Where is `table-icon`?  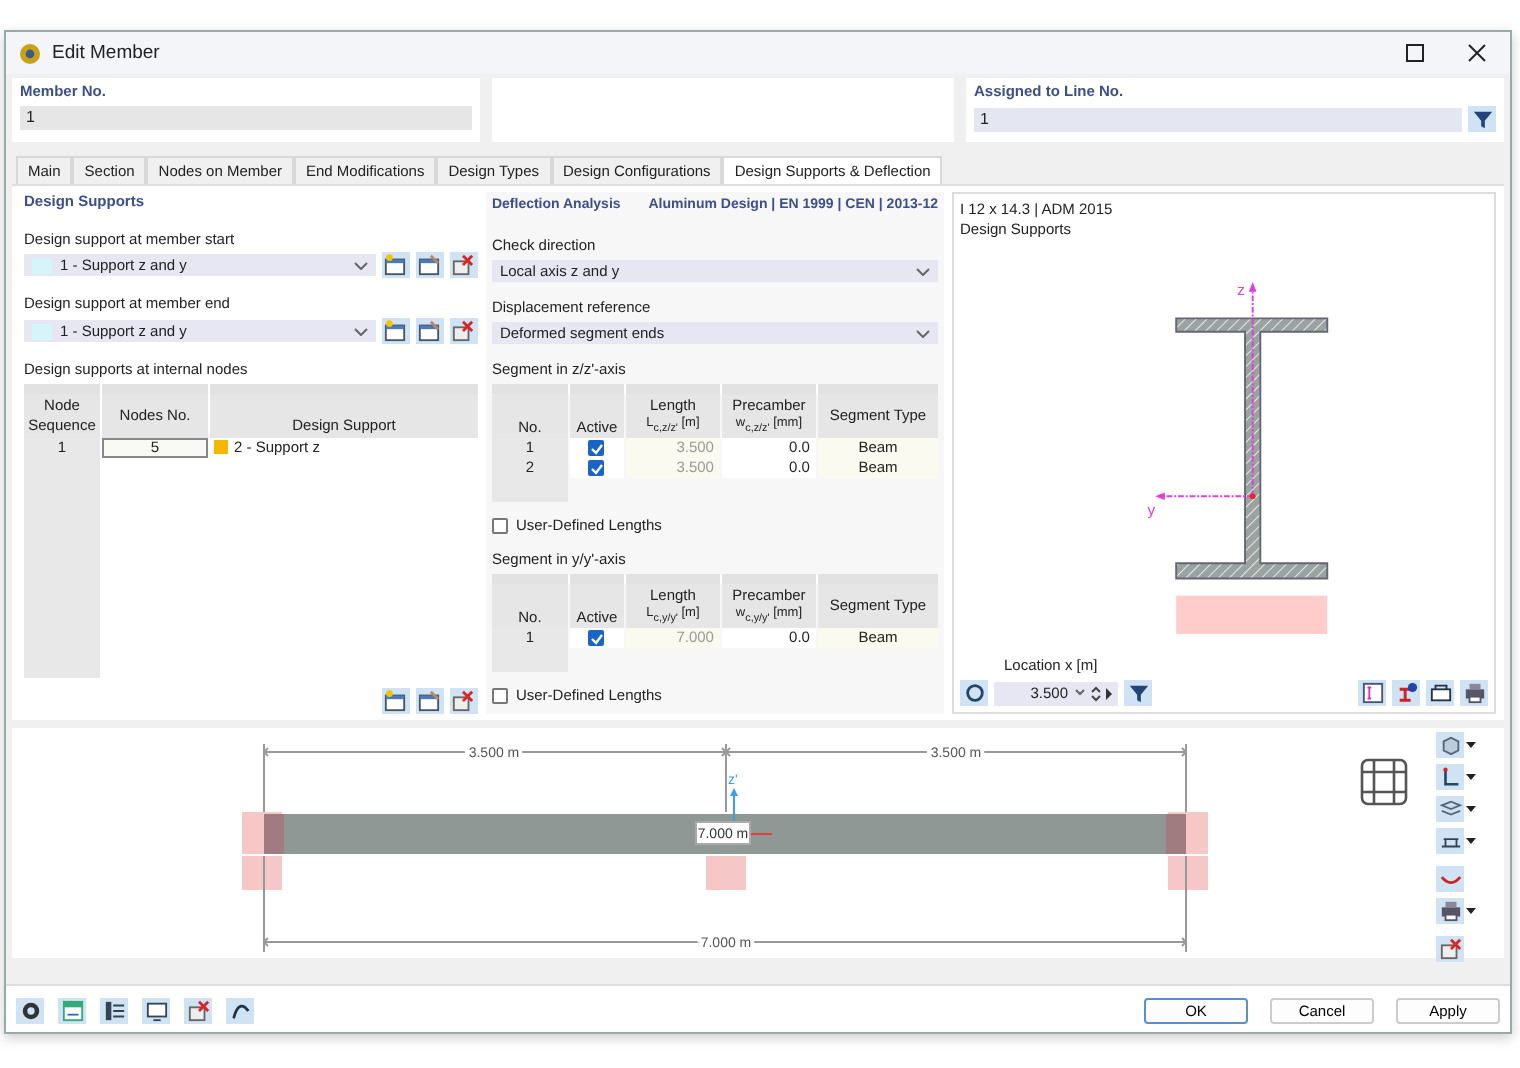
table-icon is located at coordinates (72, 1011).